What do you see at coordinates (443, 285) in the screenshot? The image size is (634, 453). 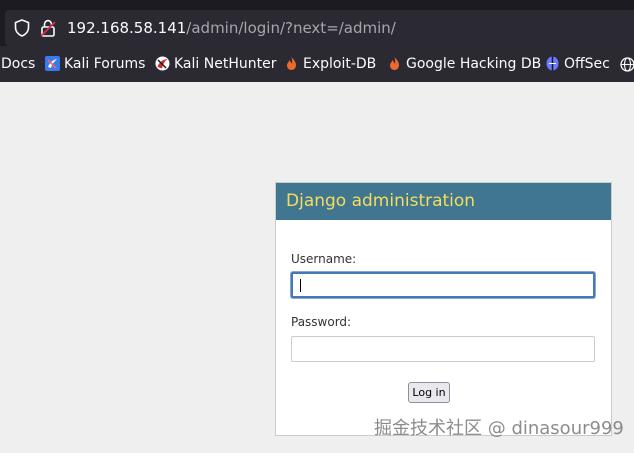 I see `username-input` at bounding box center [443, 285].